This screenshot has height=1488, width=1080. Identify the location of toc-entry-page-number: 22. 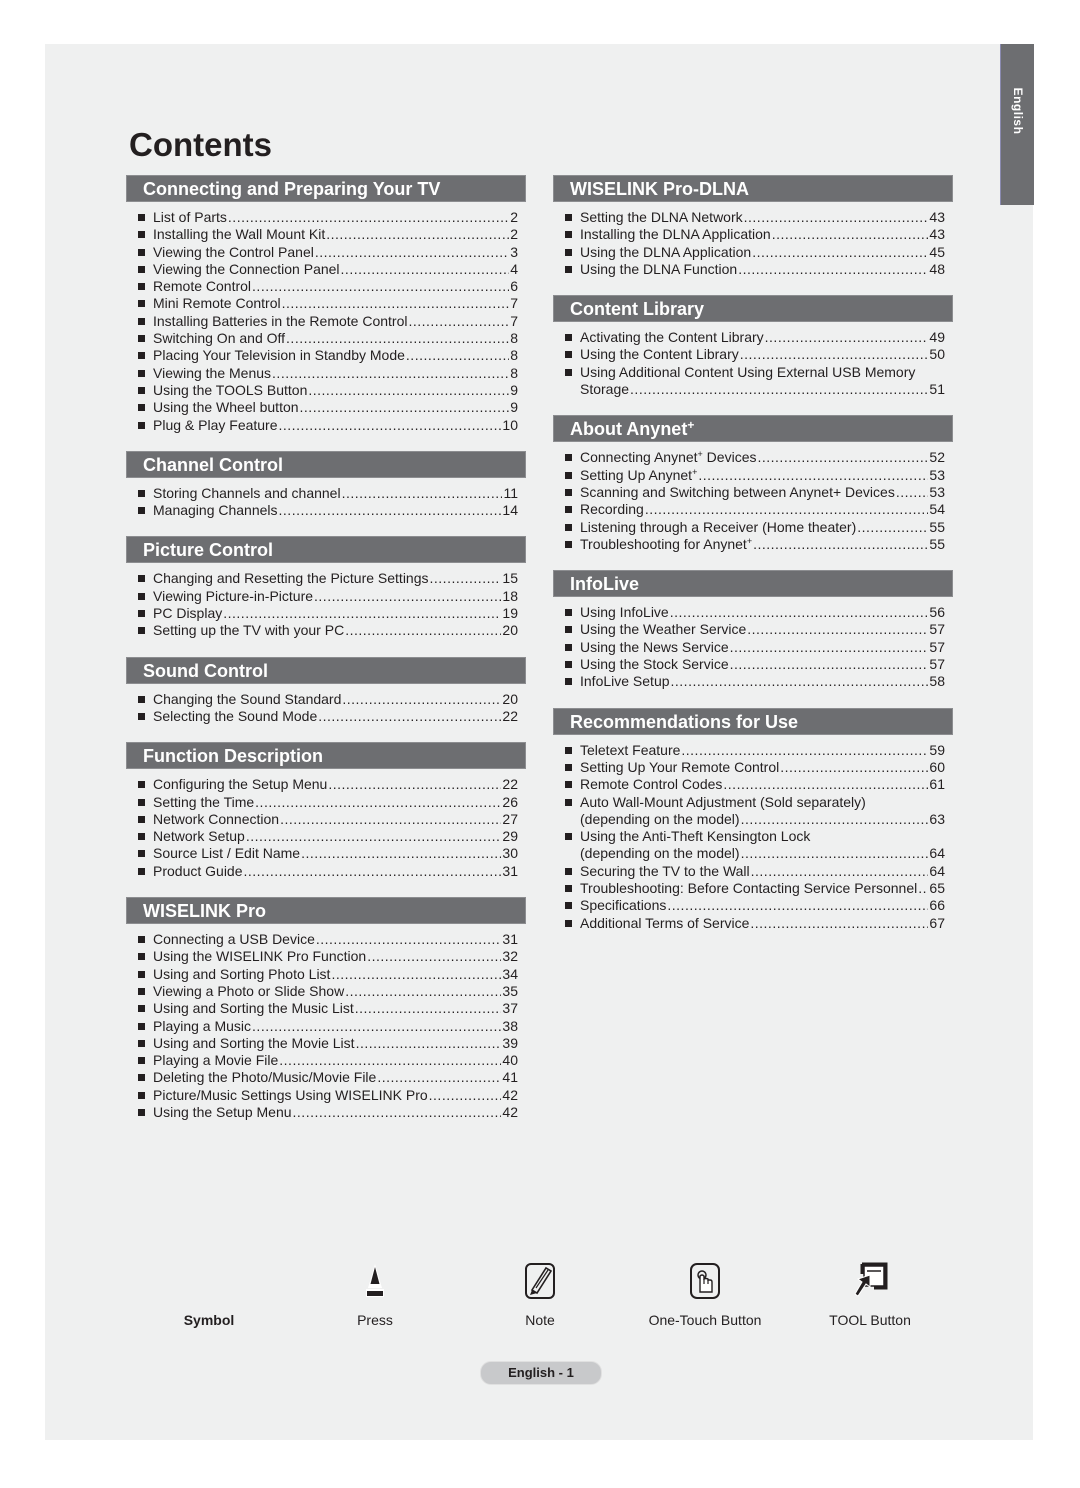
(510, 784).